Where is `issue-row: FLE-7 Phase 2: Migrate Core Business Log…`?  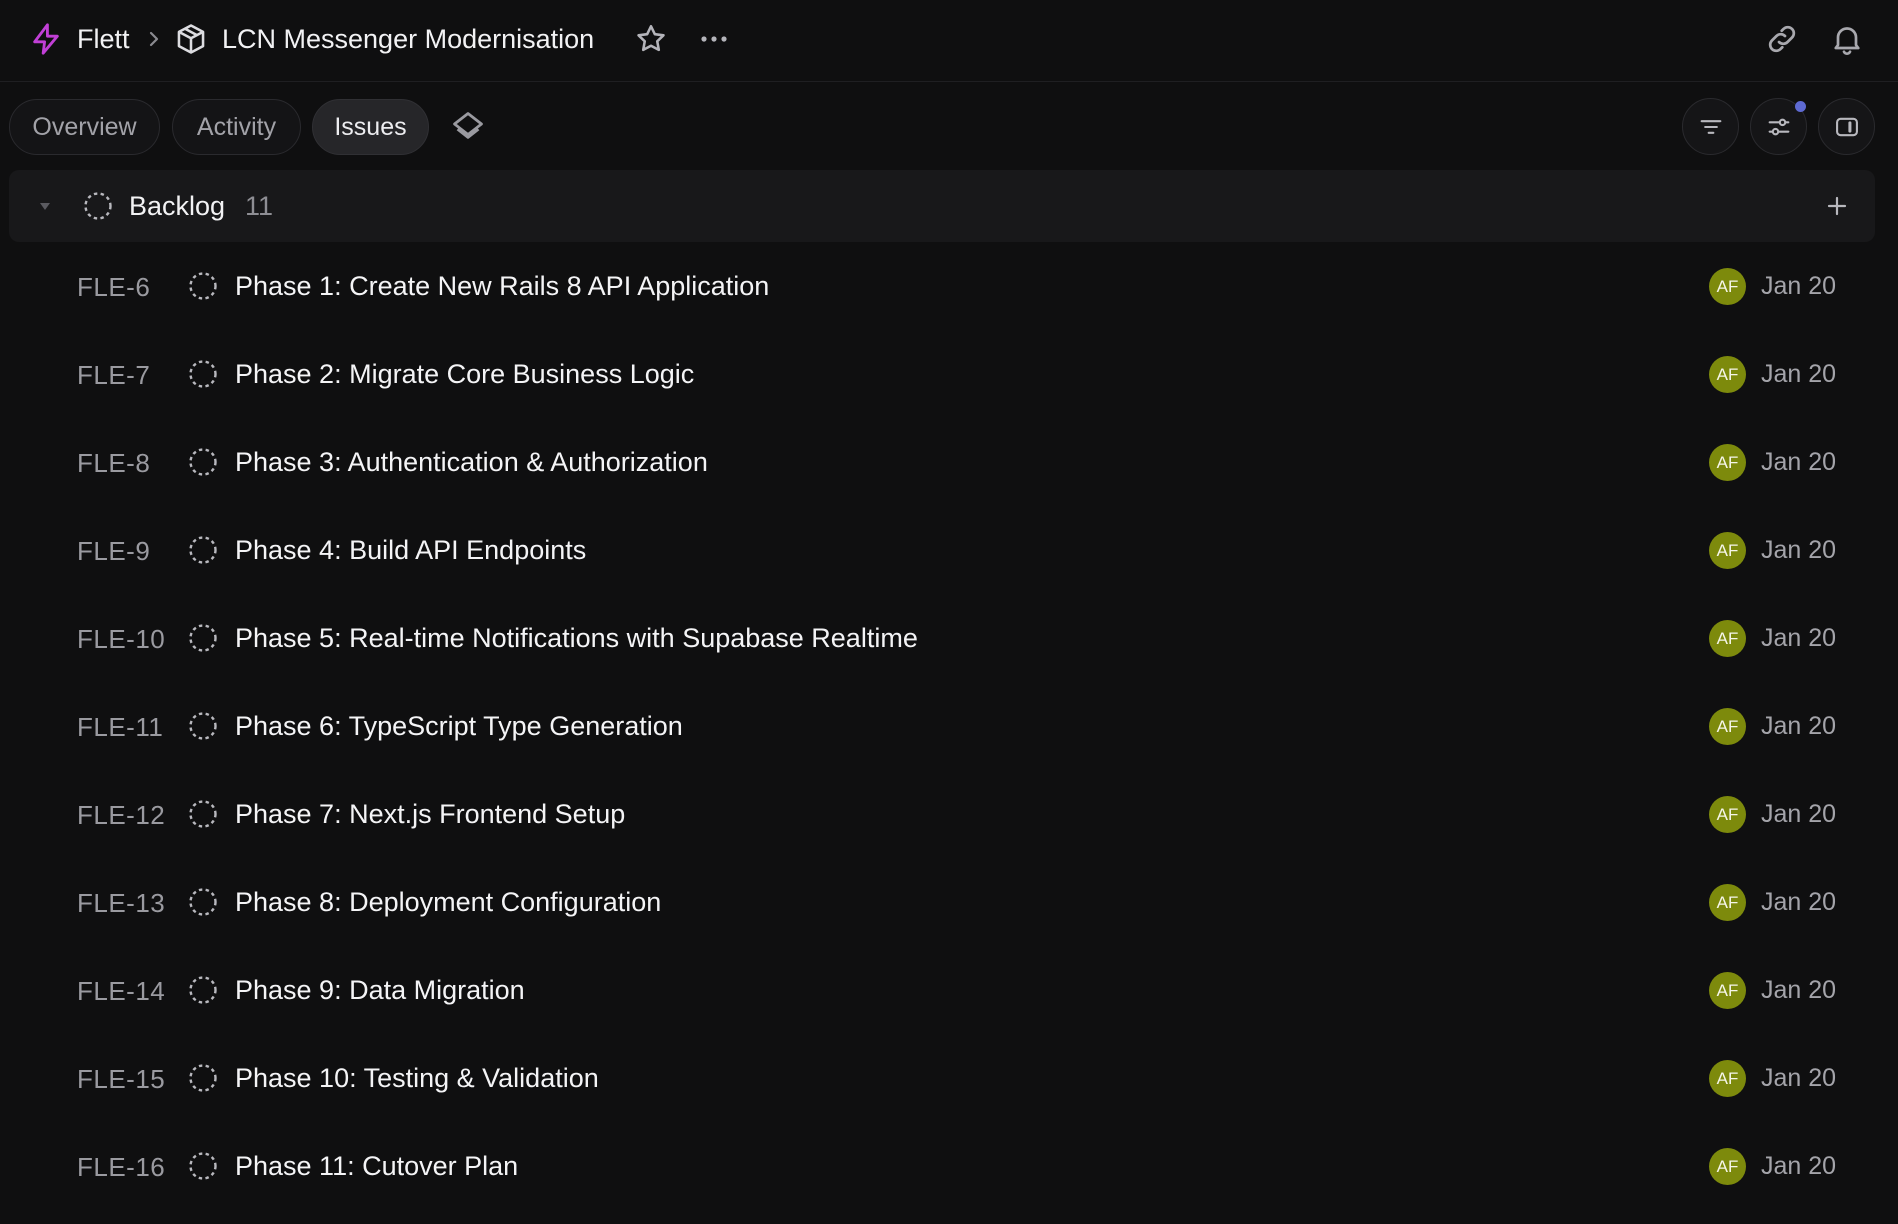
issue-row: FLE-7 Phase 2: Migrate Core Business Log… is located at coordinates (949, 378).